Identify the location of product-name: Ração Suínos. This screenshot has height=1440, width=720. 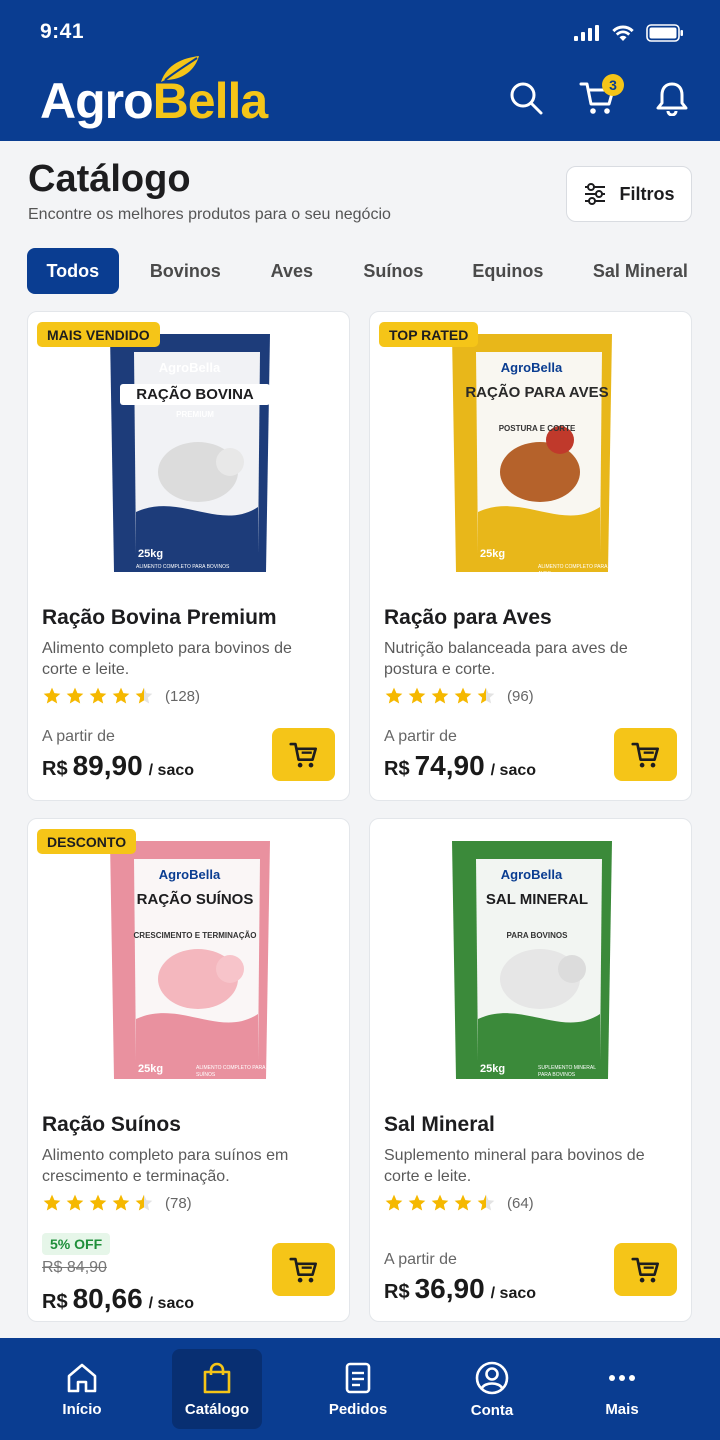
(111, 1125).